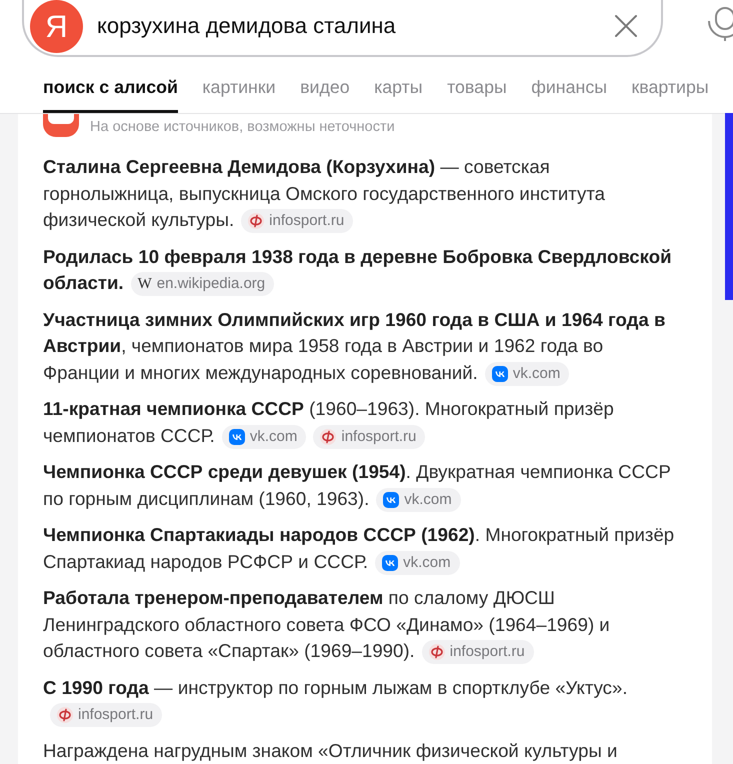 This screenshot has width=733, height=764. What do you see at coordinates (239, 95) in the screenshot?
I see `tab: картинки` at bounding box center [239, 95].